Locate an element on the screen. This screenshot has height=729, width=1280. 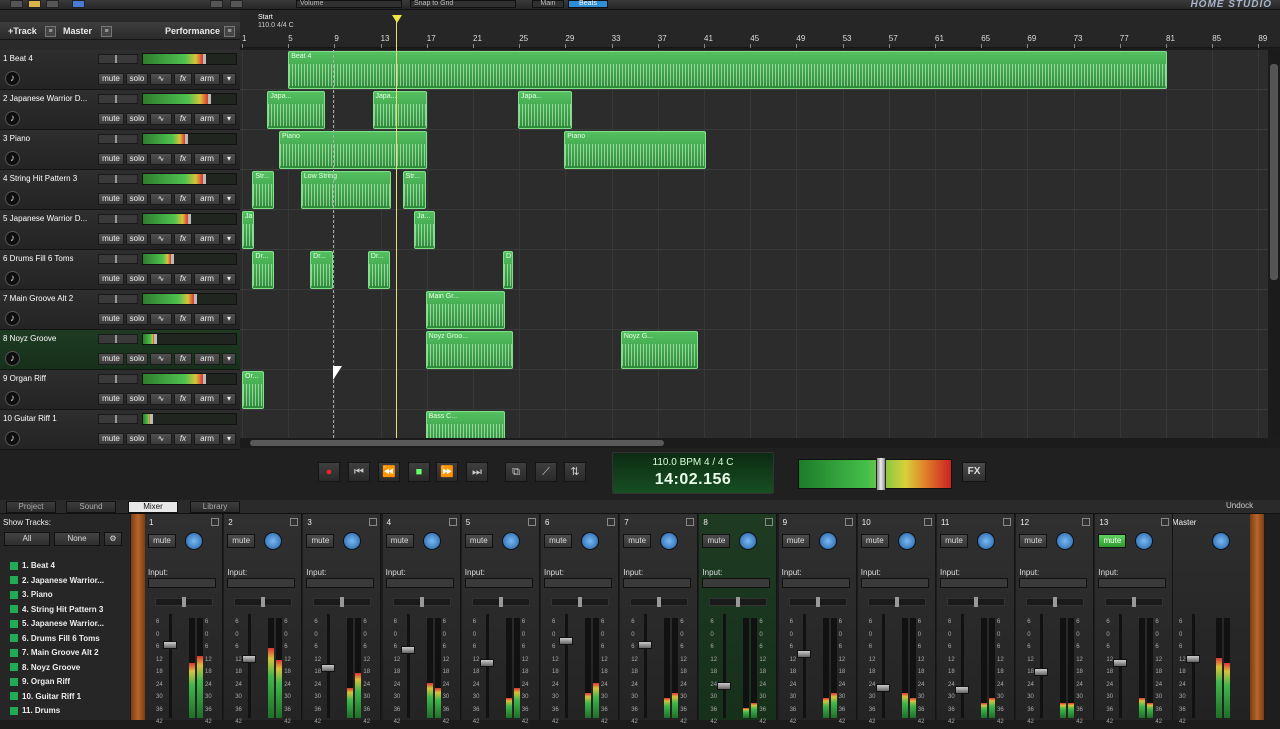
audio-clip: Low String is located at coordinates (345, 190).